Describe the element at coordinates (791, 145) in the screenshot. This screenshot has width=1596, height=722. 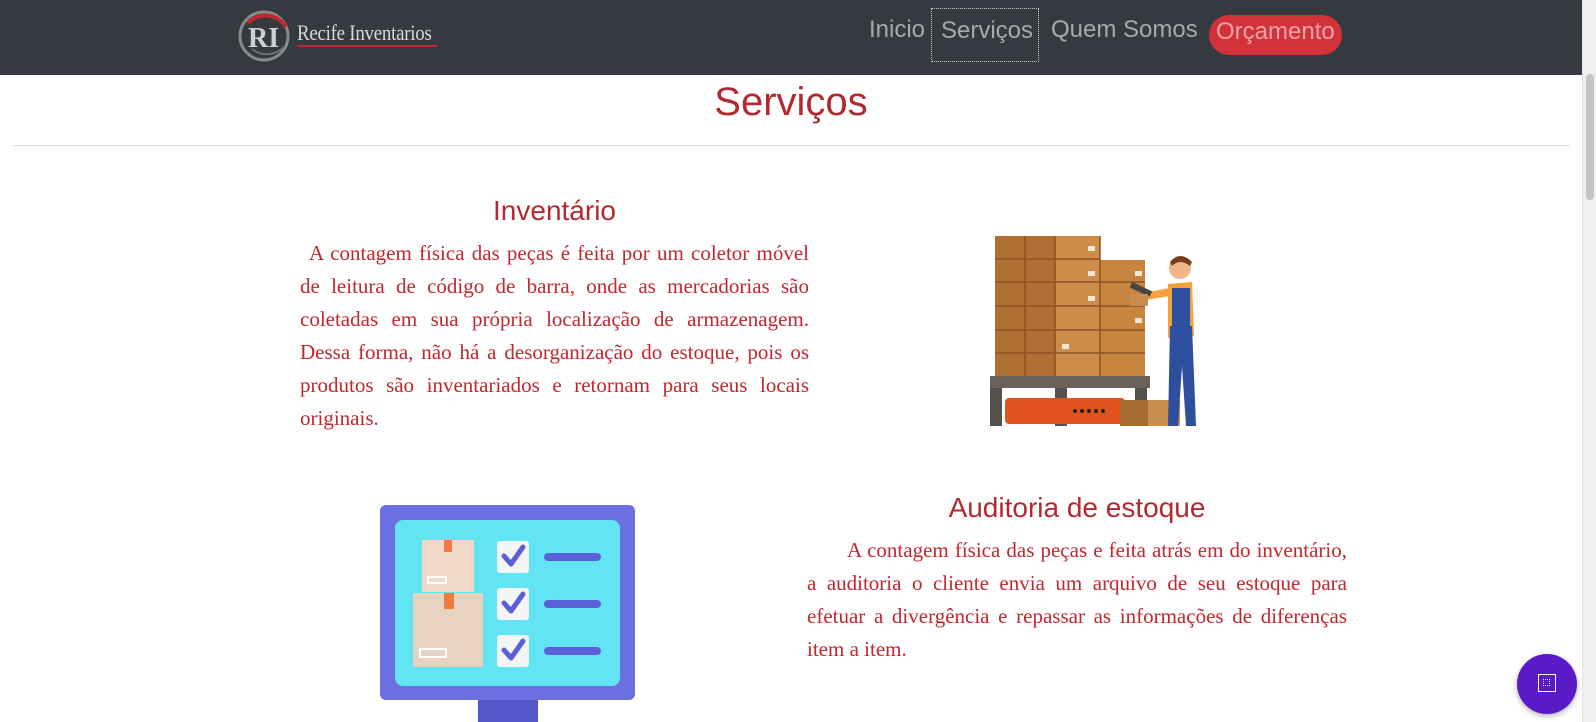
I see `section-divider` at that location.